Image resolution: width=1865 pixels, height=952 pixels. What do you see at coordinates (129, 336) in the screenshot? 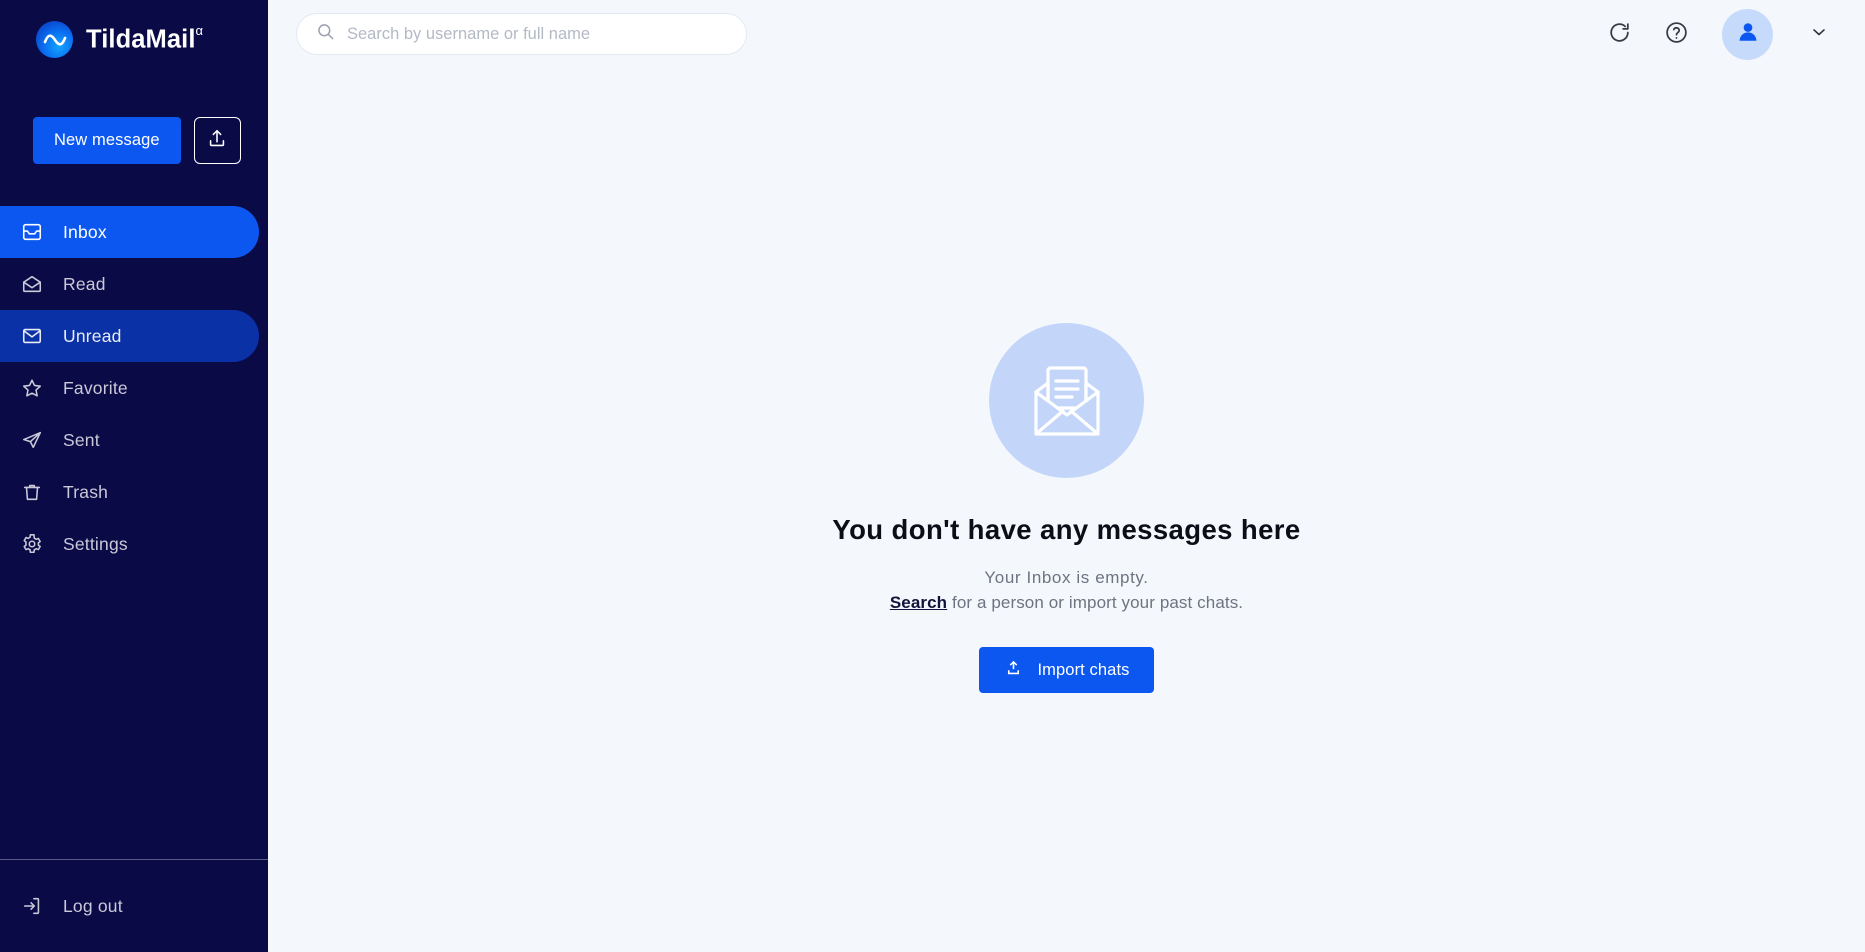
I see `sidebar-item-unread: Unread` at bounding box center [129, 336].